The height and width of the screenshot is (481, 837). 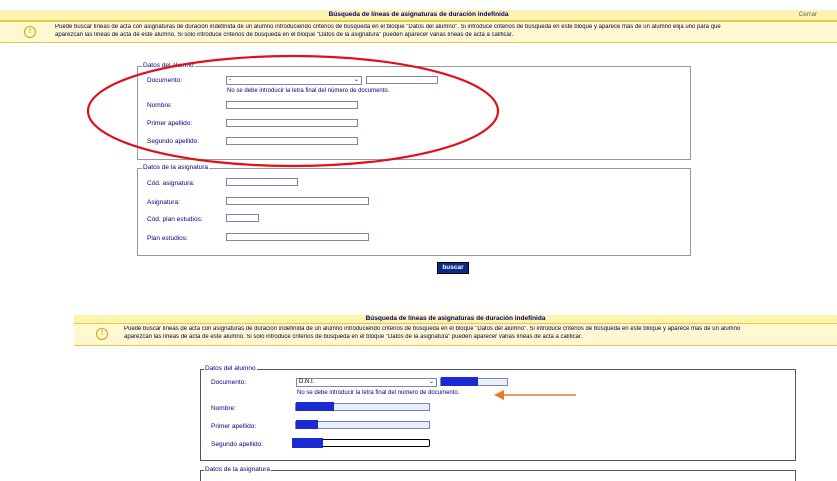 What do you see at coordinates (307, 443) in the screenshot?
I see `redaction-apellido2` at bounding box center [307, 443].